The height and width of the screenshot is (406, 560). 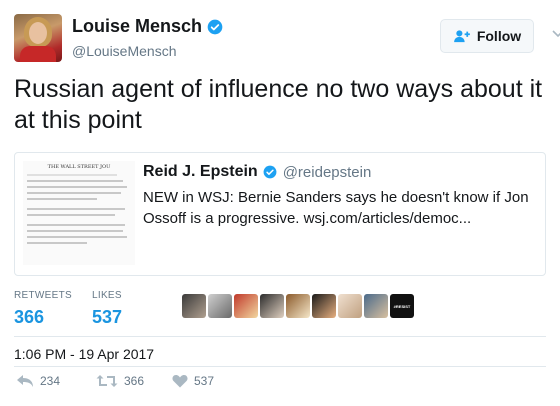 What do you see at coordinates (79, 167) in the screenshot?
I see `thumbnail-masthead: THE WALL STREET JOU` at bounding box center [79, 167].